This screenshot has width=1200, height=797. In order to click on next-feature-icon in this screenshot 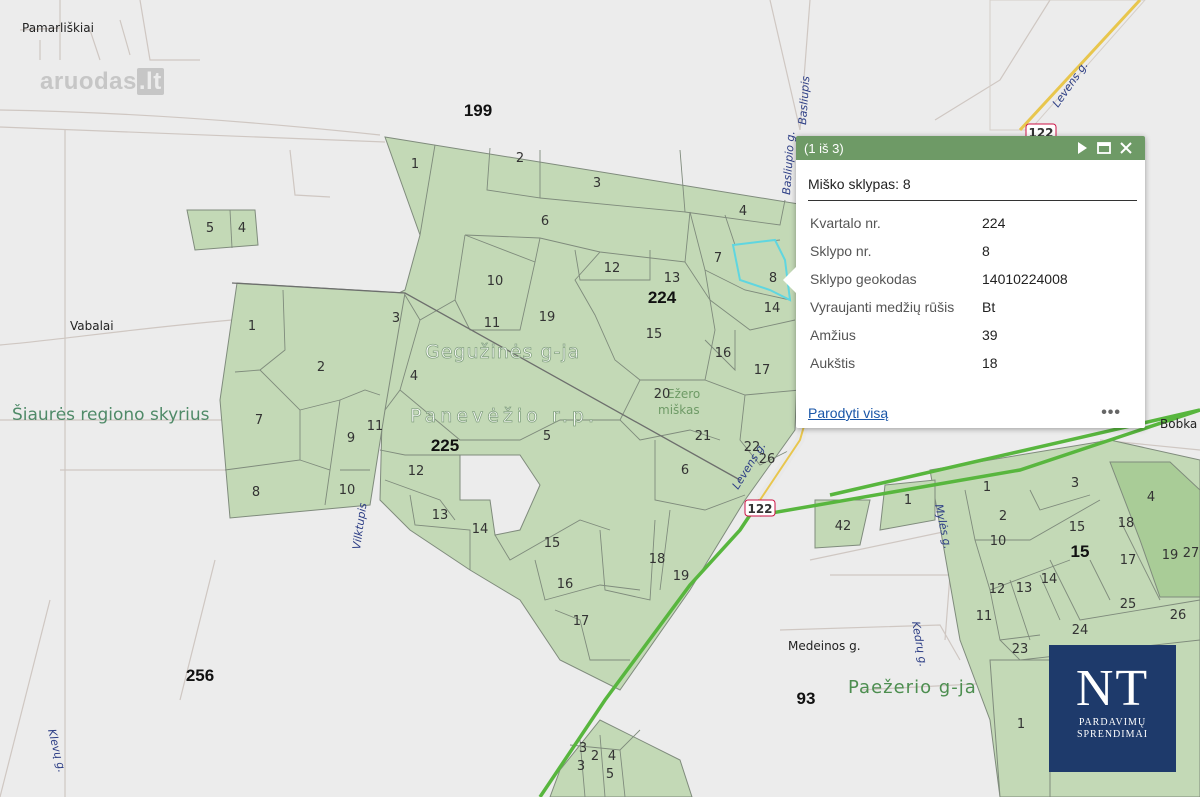, I will do `click(1082, 148)`.